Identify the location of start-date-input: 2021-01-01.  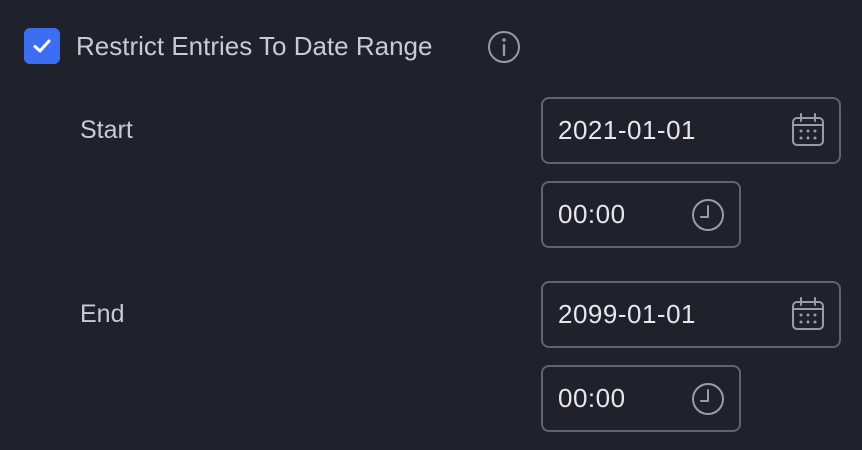
(691, 130).